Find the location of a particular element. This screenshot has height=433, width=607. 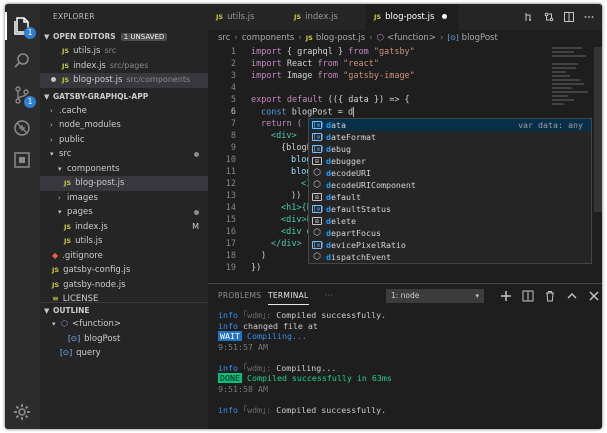

tree-item-gatsby-config: JS gatsby-config.js is located at coordinates (124, 270).